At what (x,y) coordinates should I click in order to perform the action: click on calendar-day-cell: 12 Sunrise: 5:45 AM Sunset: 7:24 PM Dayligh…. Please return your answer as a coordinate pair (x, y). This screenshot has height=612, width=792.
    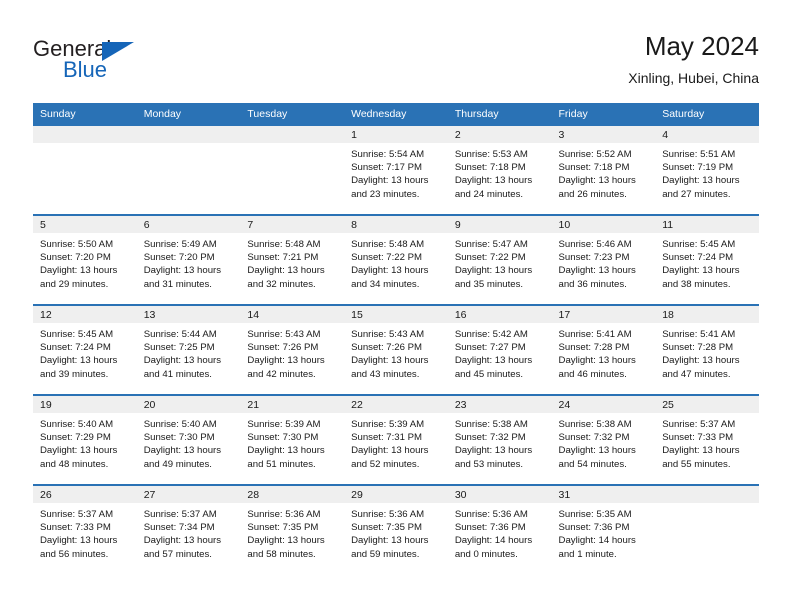
    Looking at the image, I should click on (85, 350).